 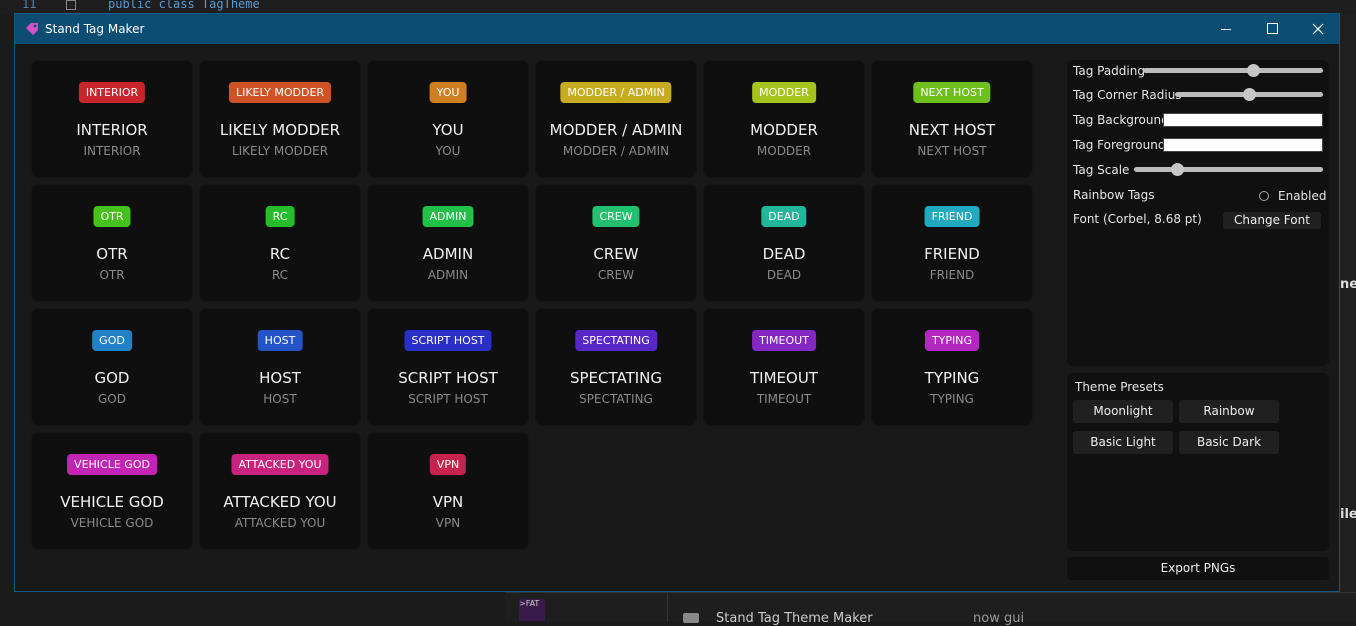 I want to click on tag-subtitle: VPN, so click(x=448, y=523).